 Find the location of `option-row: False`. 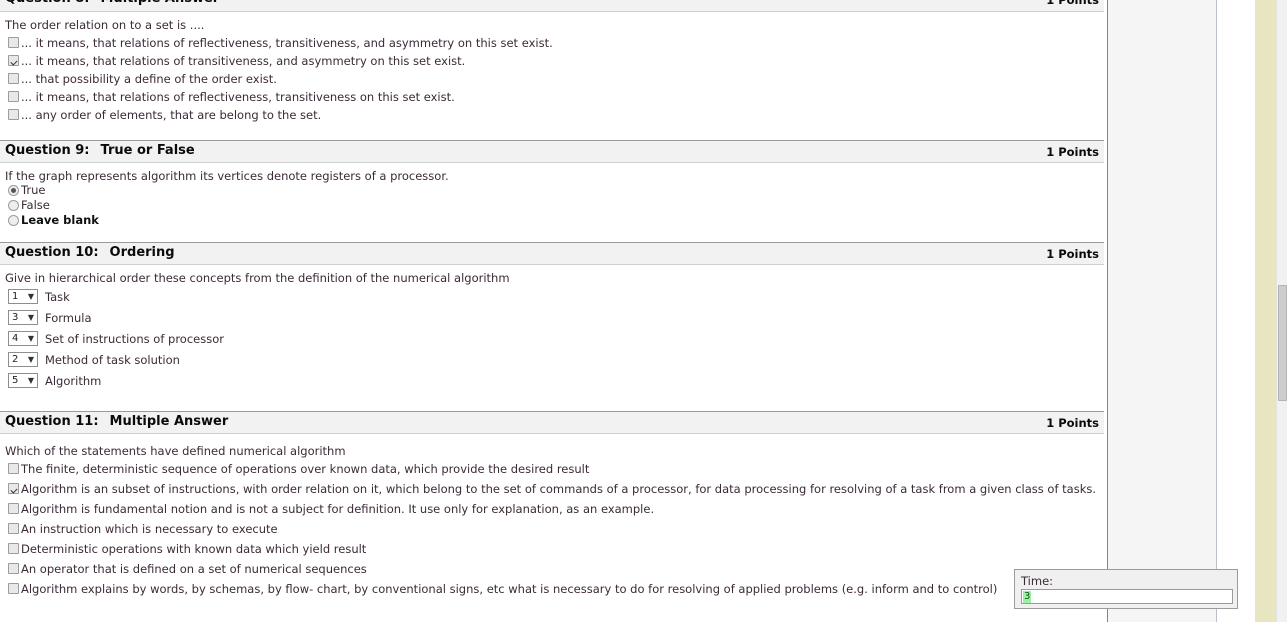

option-row: False is located at coordinates (552, 205).